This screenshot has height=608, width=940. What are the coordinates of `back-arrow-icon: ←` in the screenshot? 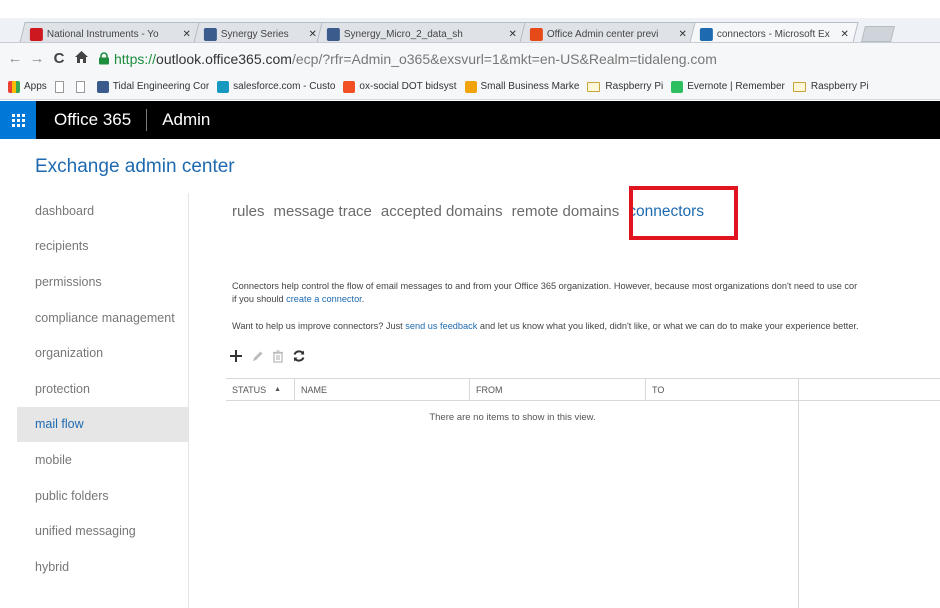 It's located at (15, 58).